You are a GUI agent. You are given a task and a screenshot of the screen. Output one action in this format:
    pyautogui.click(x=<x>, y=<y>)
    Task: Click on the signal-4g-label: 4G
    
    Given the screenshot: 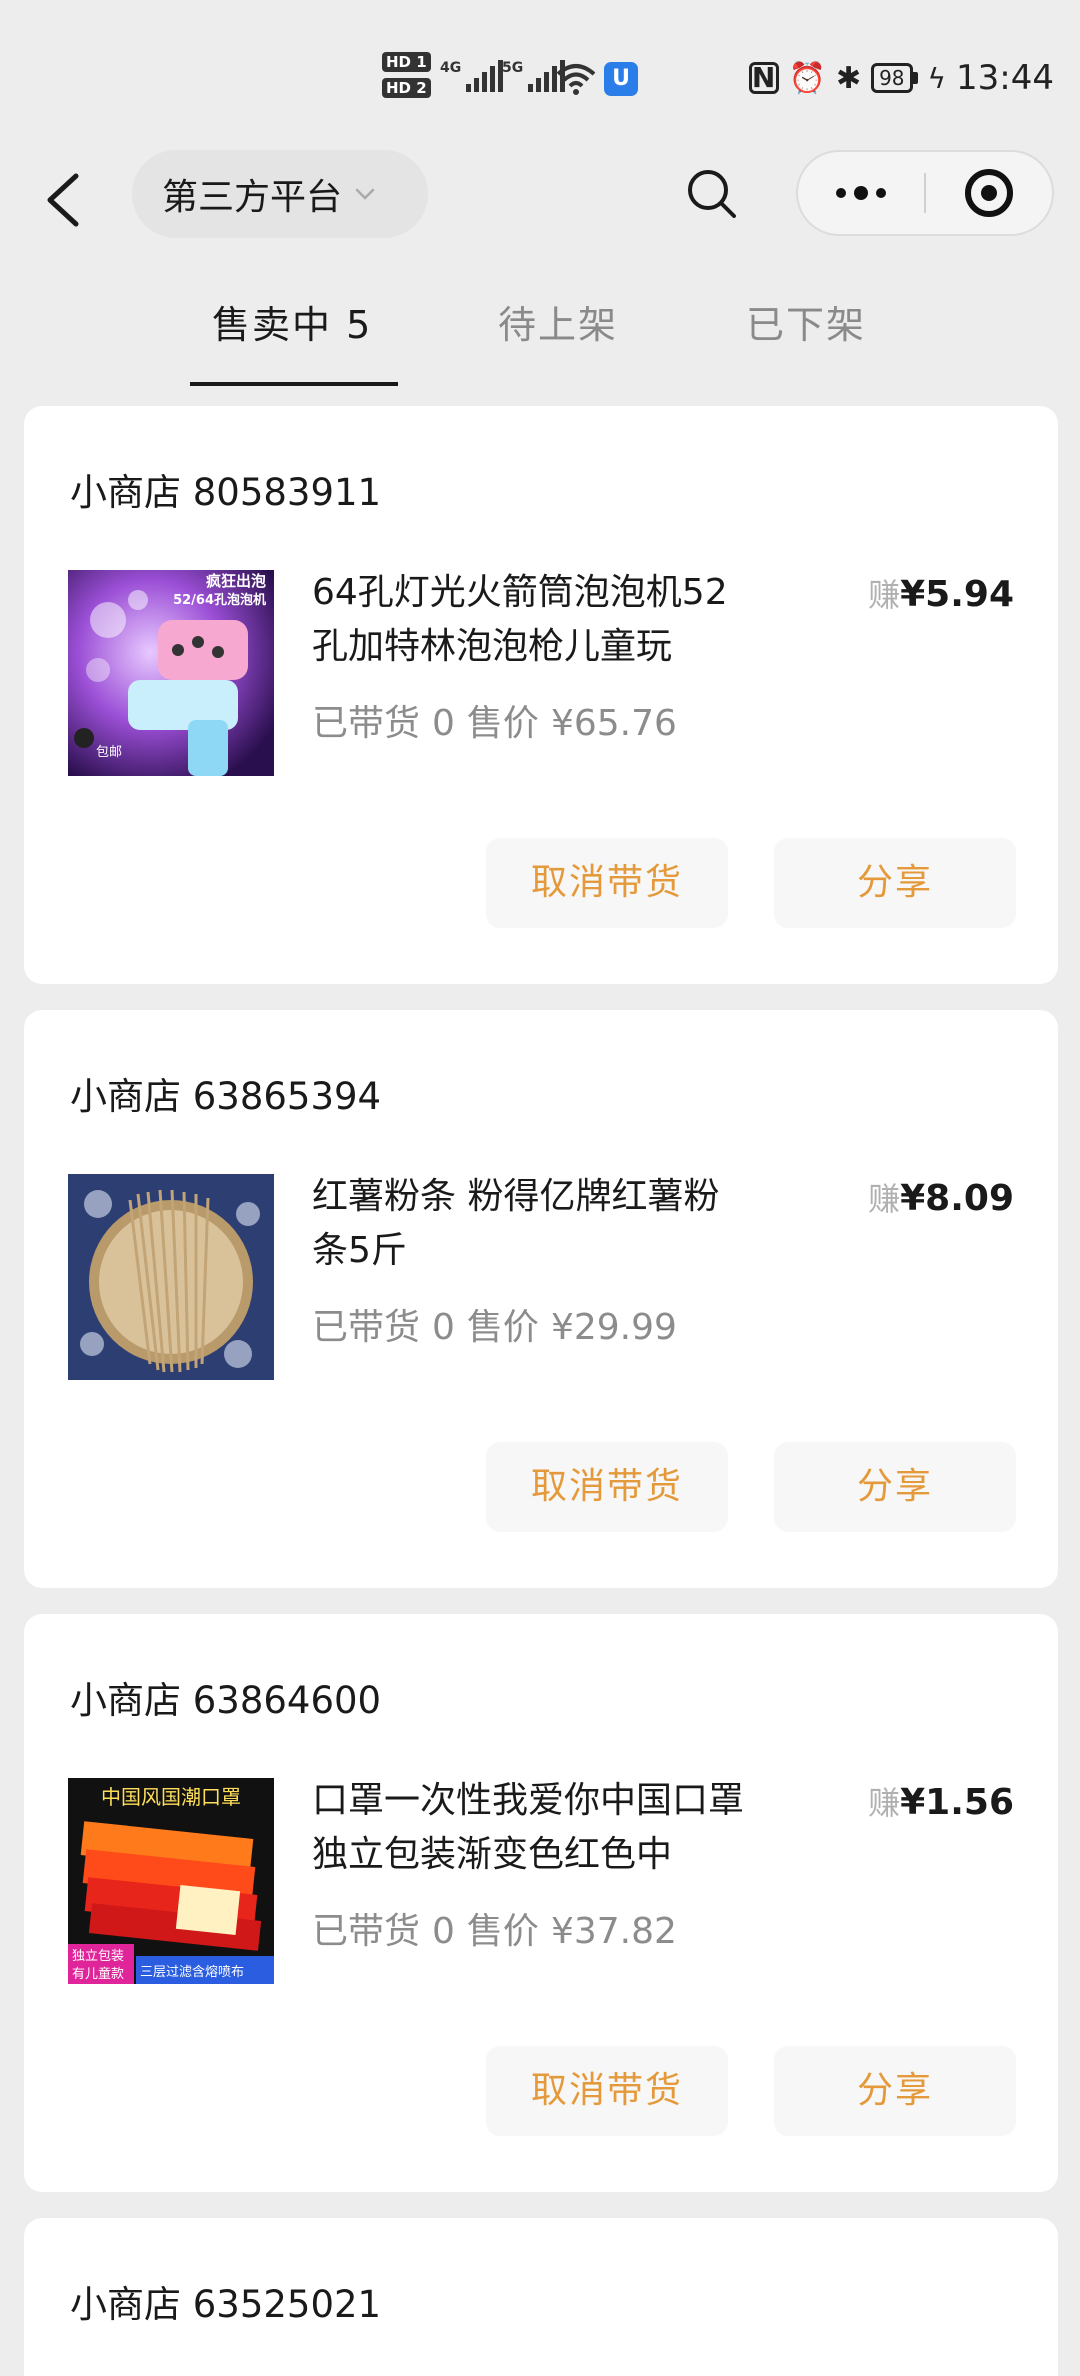 What is the action you would take?
    pyautogui.click(x=451, y=68)
    